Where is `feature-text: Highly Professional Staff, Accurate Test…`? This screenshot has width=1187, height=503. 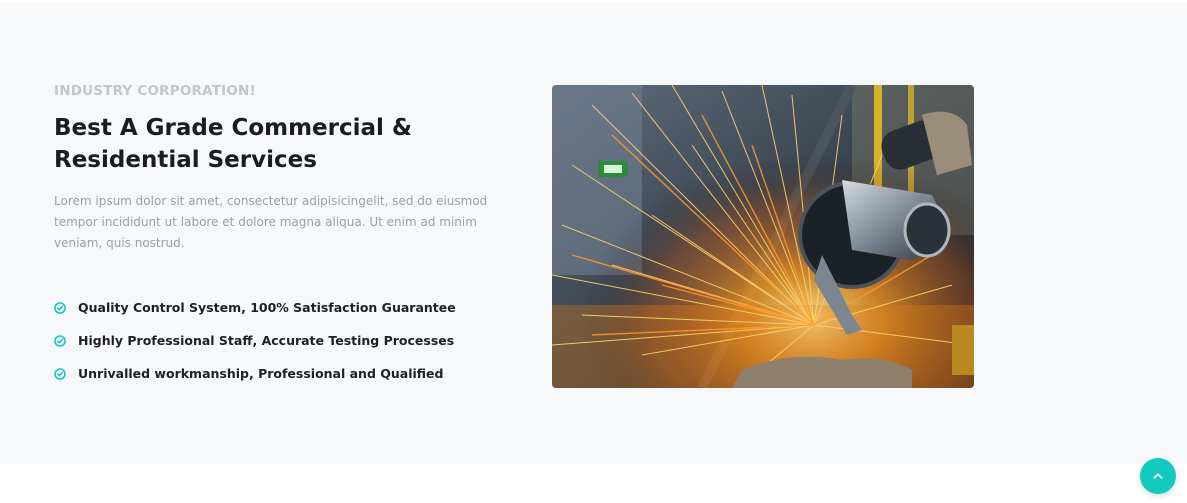
feature-text: Highly Professional Staff, Accurate Test… is located at coordinates (266, 340).